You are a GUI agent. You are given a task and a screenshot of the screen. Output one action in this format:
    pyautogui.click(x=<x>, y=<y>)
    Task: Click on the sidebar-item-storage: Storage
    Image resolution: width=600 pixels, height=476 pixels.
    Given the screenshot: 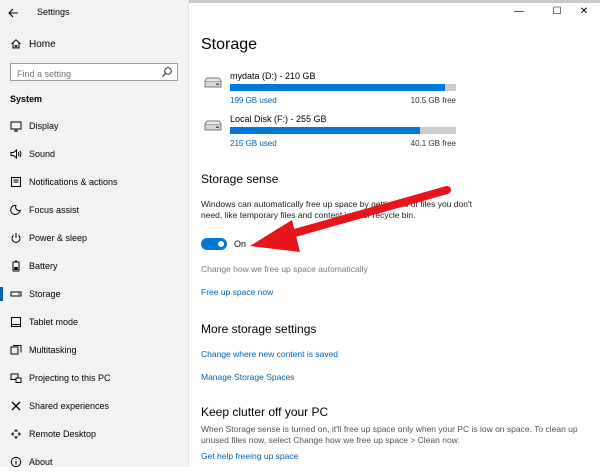 What is the action you would take?
    pyautogui.click(x=94, y=294)
    